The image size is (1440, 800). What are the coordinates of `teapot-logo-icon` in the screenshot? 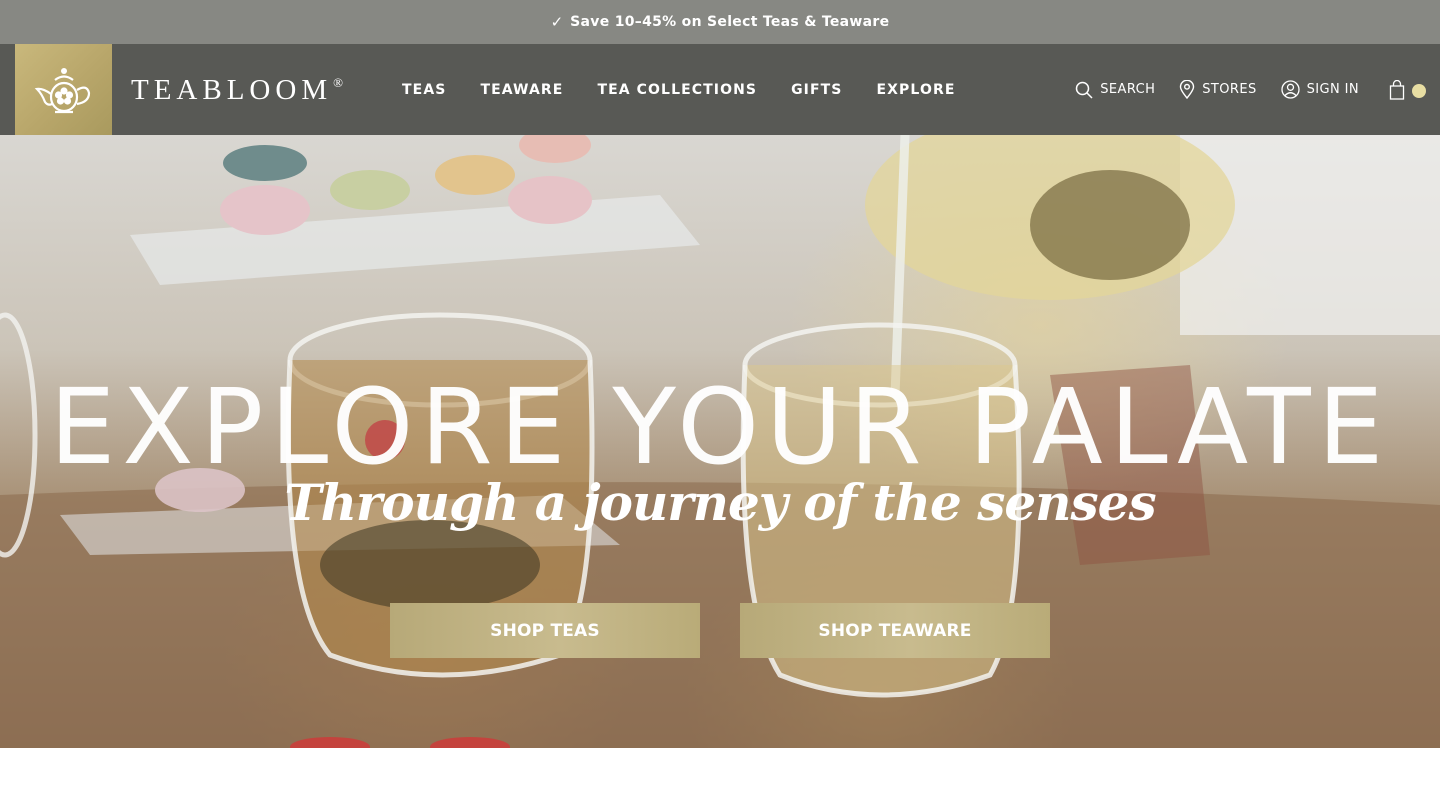 It's located at (62, 90).